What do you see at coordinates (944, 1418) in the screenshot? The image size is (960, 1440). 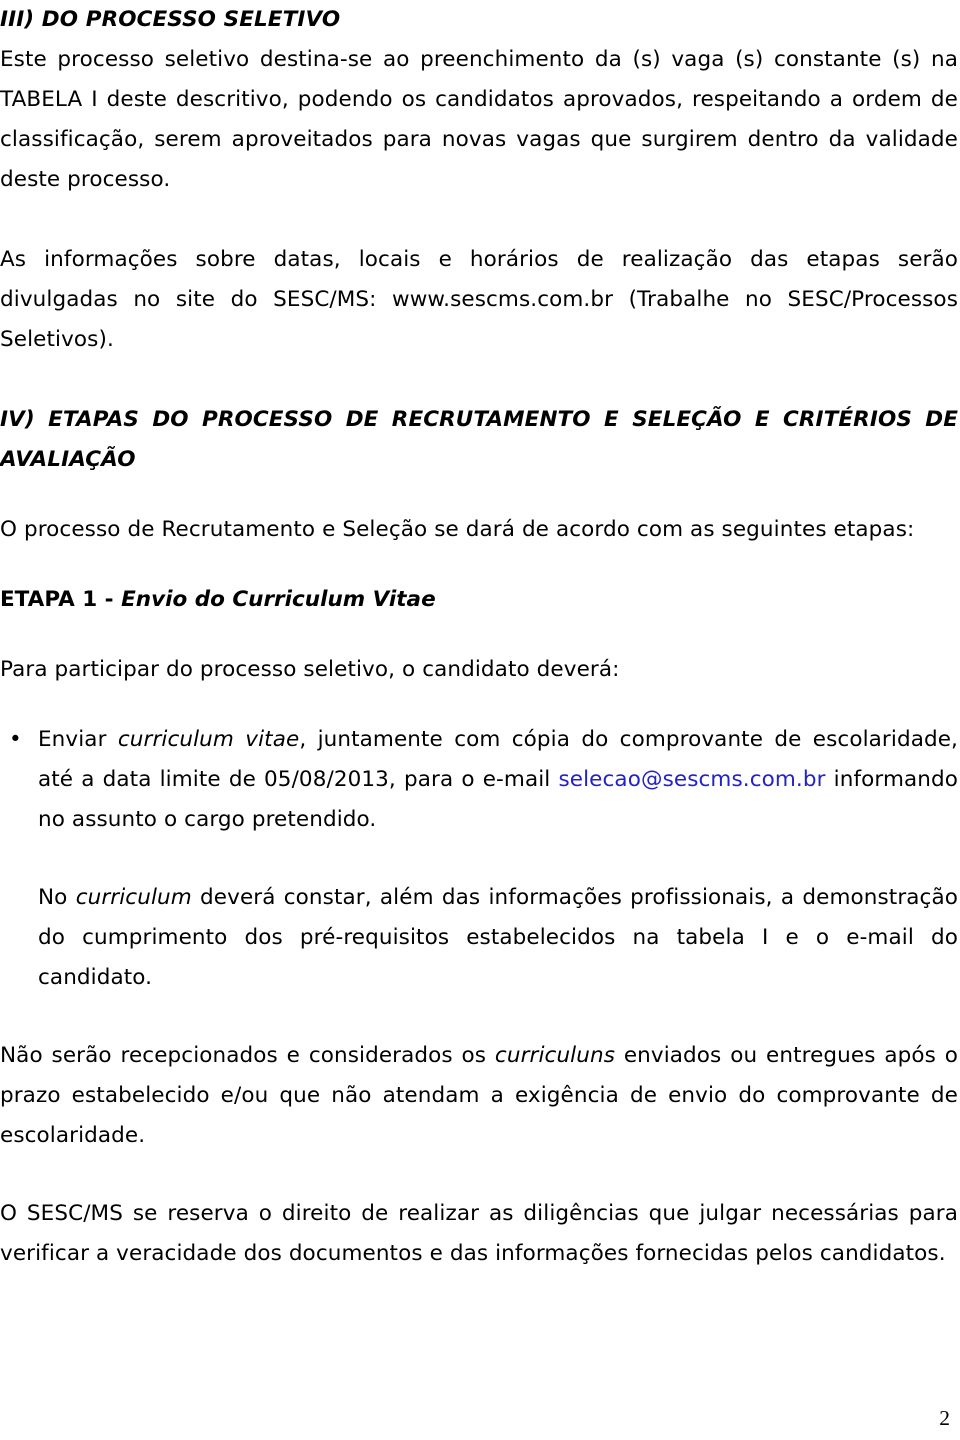 I see `page-number: 2` at bounding box center [944, 1418].